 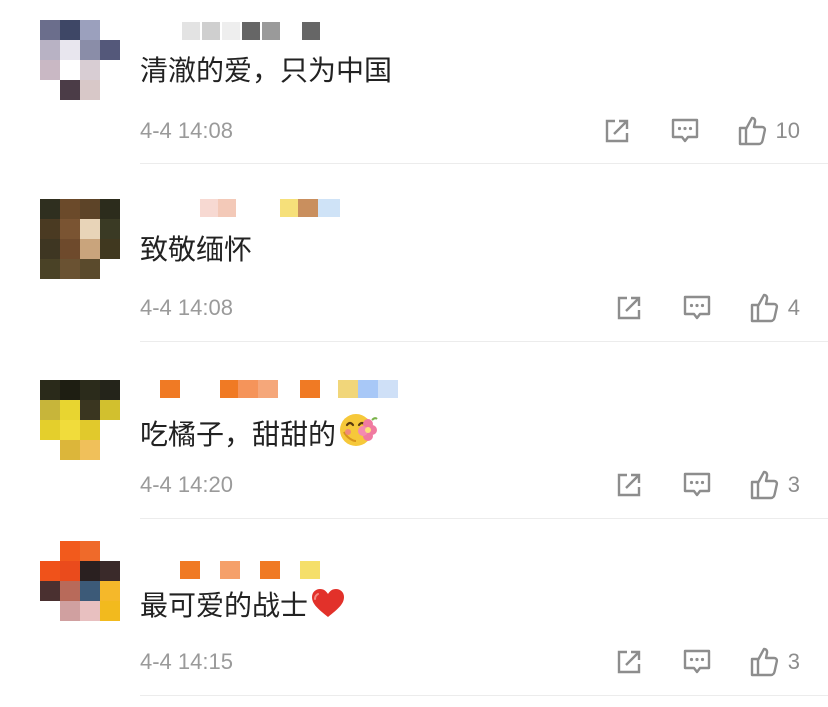 I want to click on comment-text: 致敬缅怀, so click(x=196, y=250).